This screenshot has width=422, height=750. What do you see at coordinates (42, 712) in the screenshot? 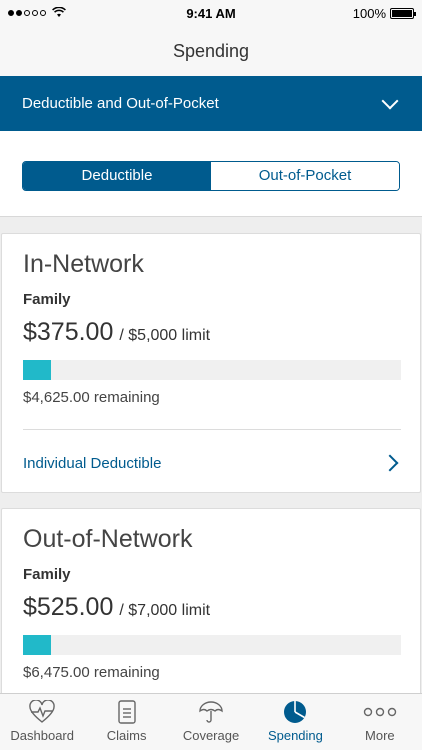
I see `heart-pulse-icon` at bounding box center [42, 712].